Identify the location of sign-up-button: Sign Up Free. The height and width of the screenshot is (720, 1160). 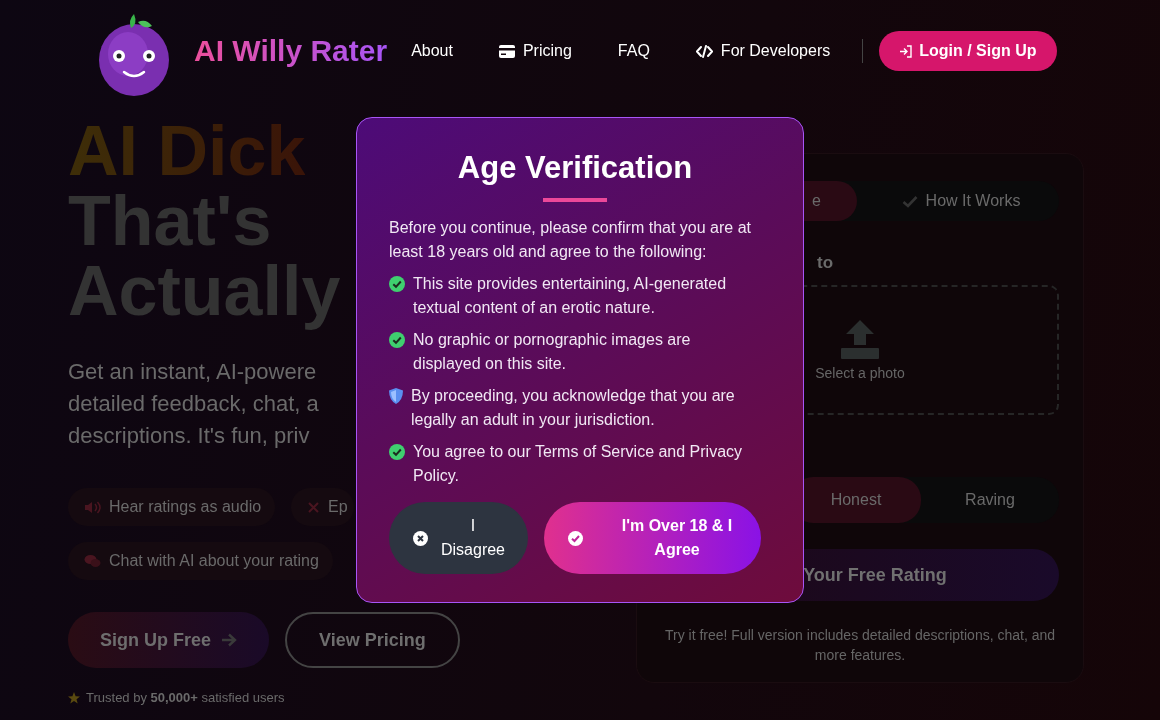
(168, 640).